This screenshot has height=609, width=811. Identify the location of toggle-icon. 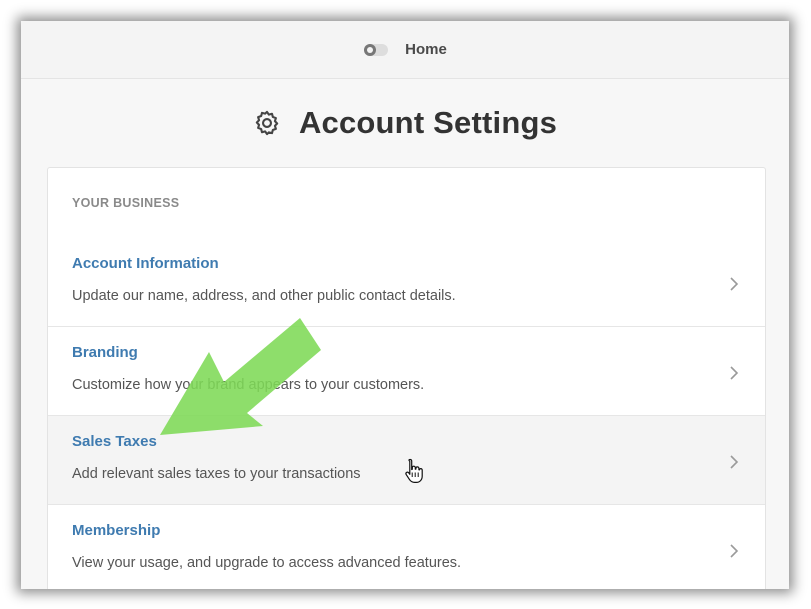
(376, 49).